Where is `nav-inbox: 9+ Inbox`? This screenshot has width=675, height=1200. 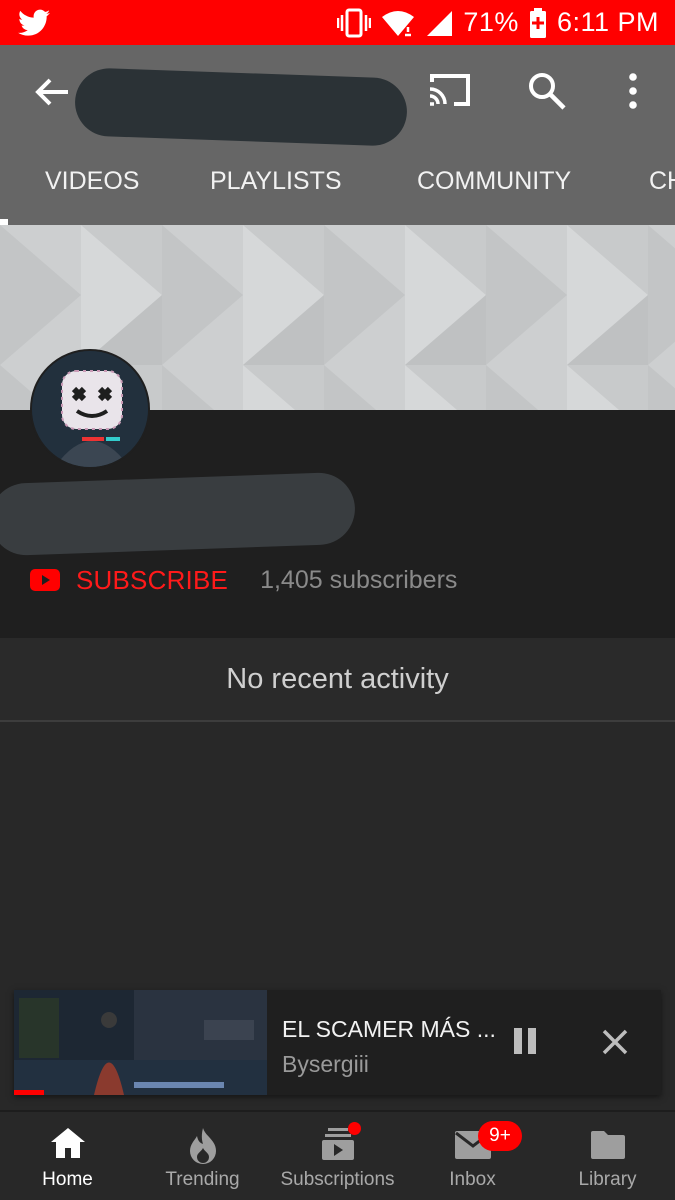 nav-inbox: 9+ Inbox is located at coordinates (472, 1156).